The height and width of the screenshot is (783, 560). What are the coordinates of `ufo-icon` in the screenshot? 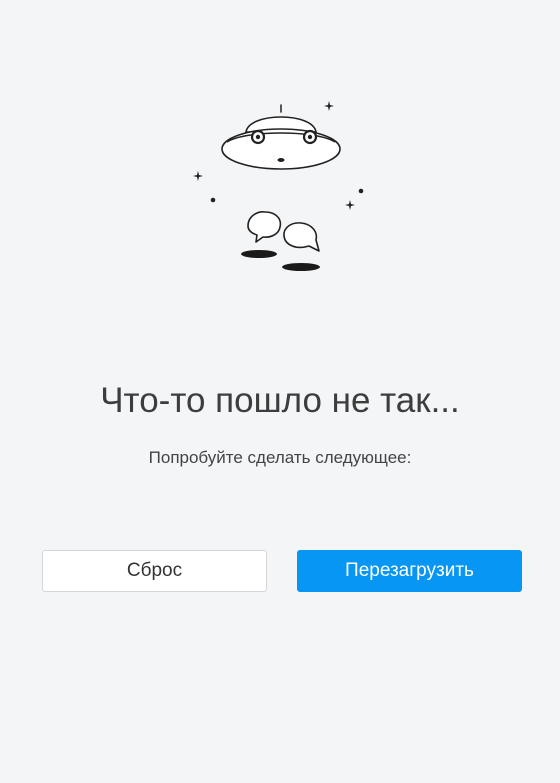 It's located at (278, 186).